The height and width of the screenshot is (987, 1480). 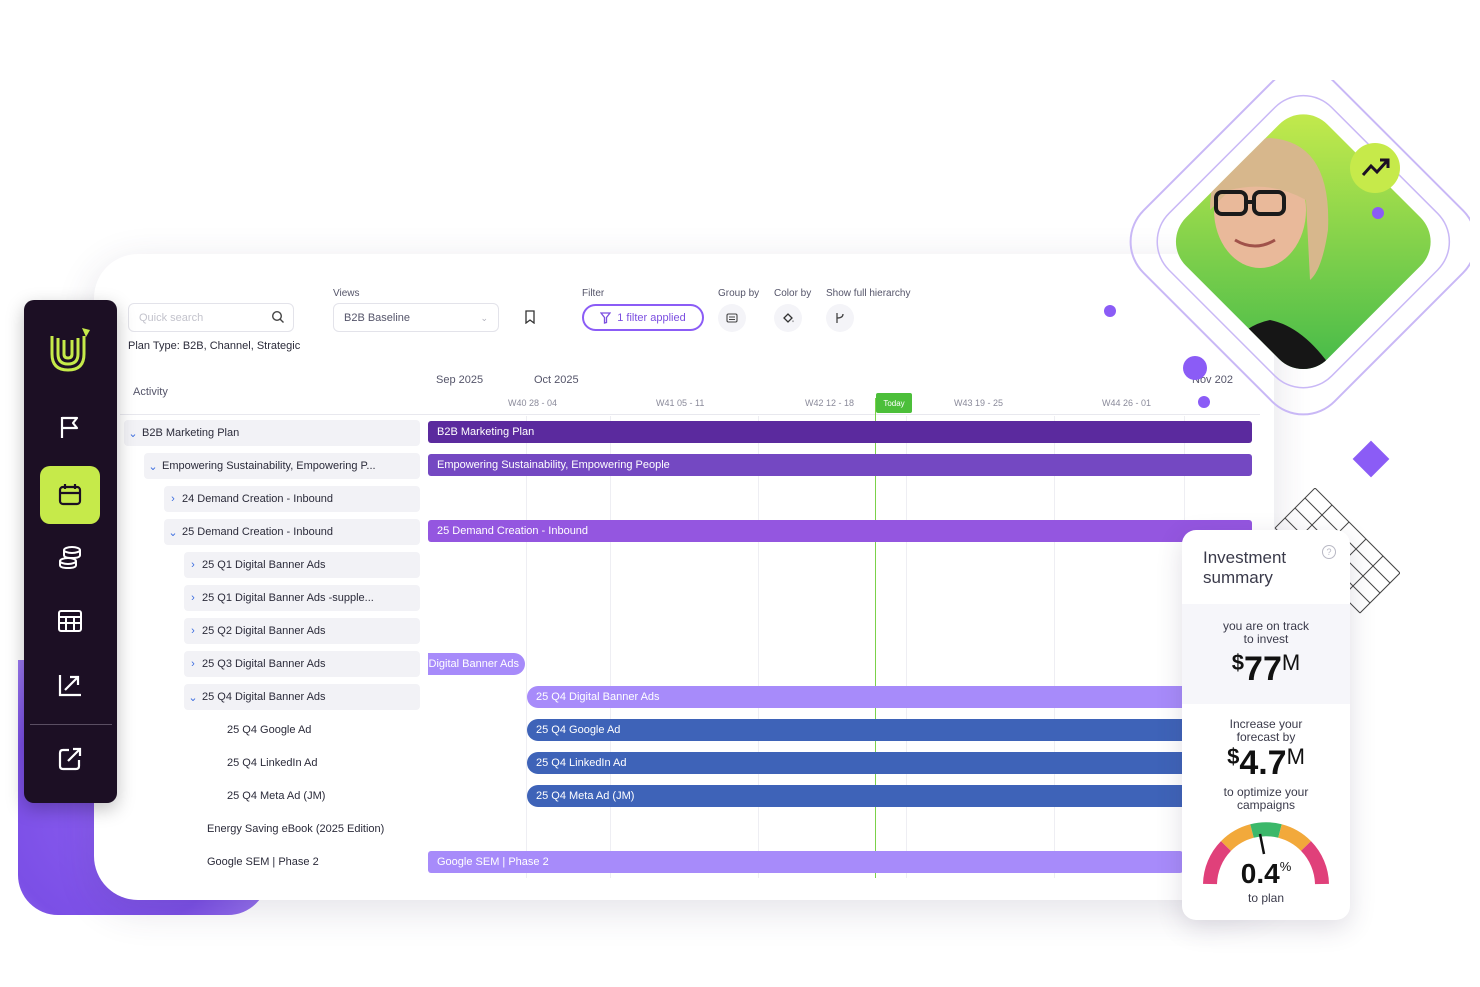 I want to click on on-track-text: you are on track to invest, so click(x=1266, y=632).